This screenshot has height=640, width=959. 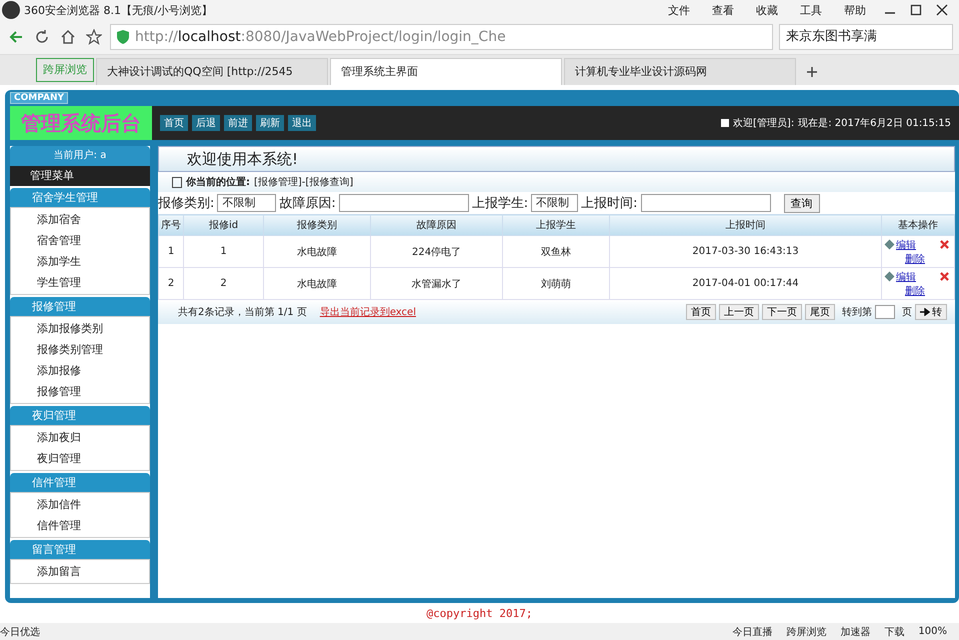 What do you see at coordinates (705, 203) in the screenshot?
I see `time-field` at bounding box center [705, 203].